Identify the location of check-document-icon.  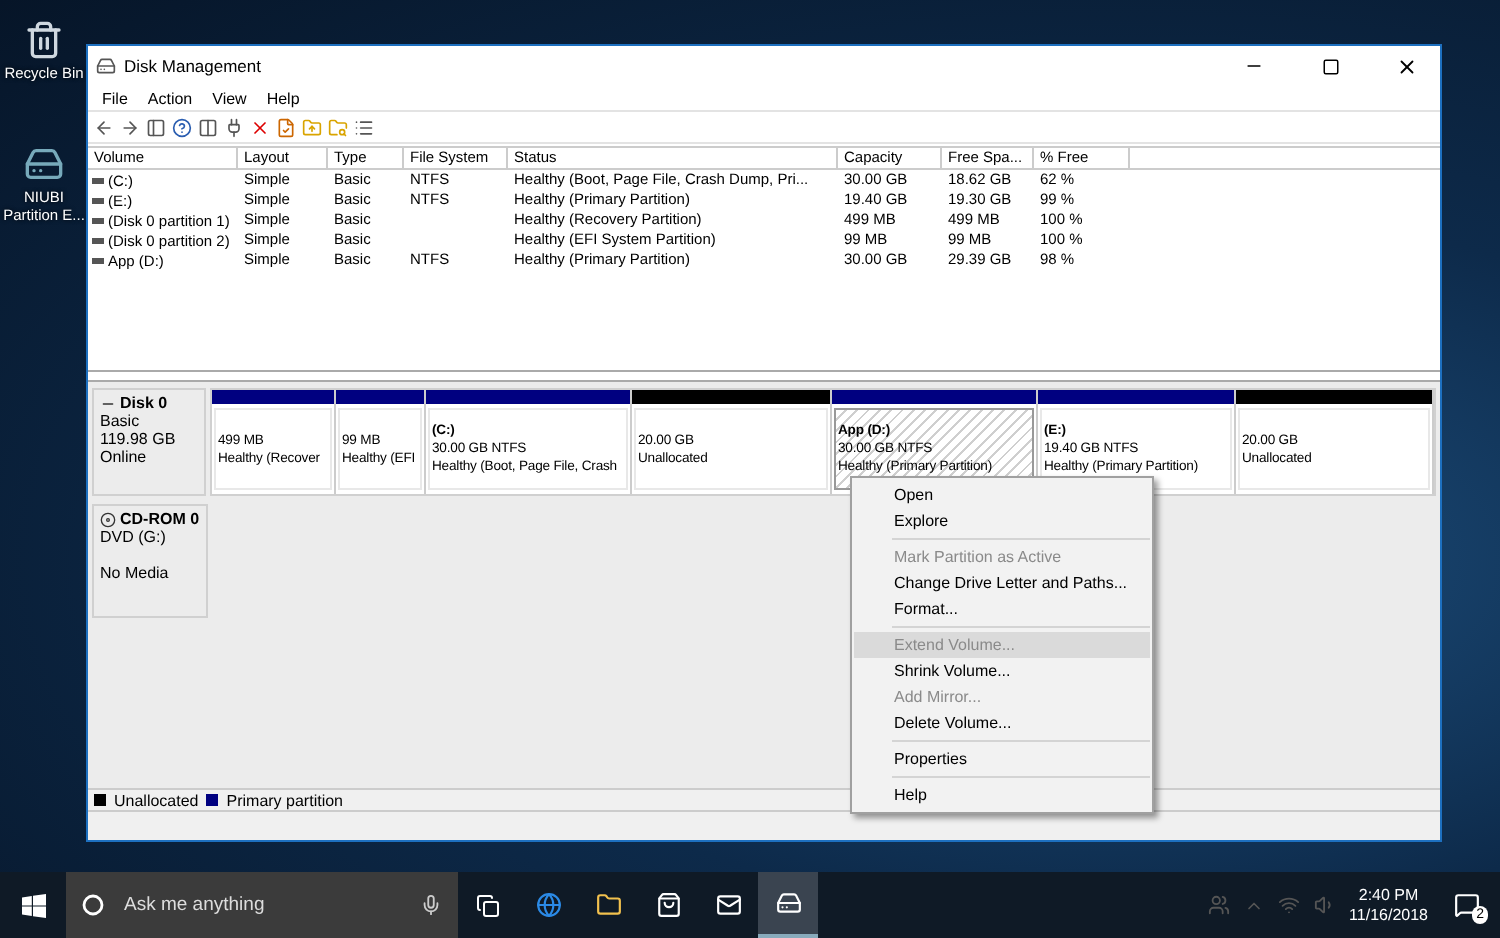
(286, 127).